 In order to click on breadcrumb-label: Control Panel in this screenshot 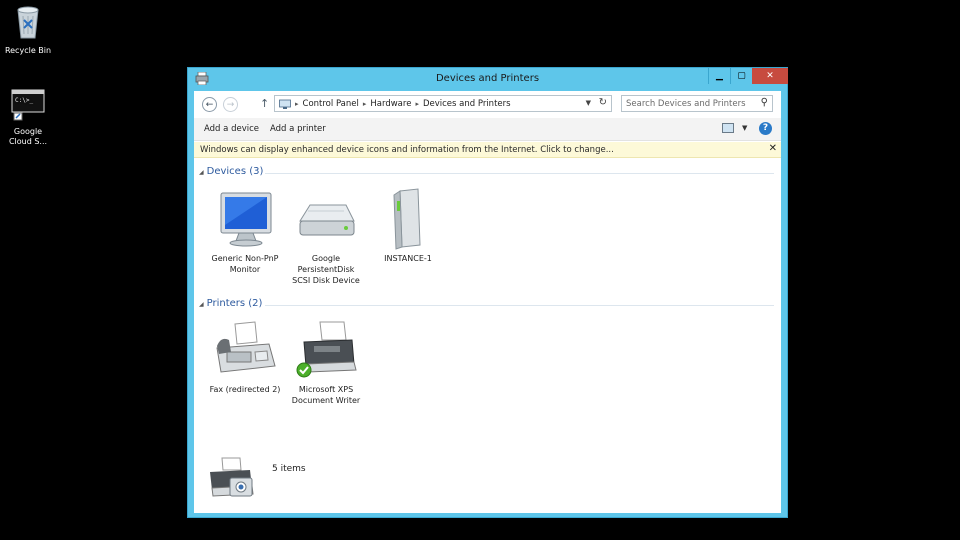, I will do `click(330, 103)`.